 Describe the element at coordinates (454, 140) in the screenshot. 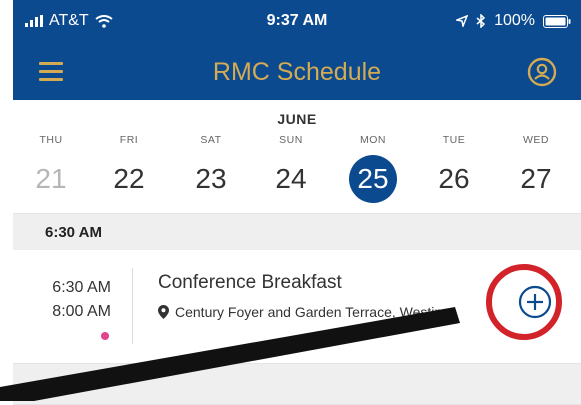

I see `day-of-week-label: TUE` at that location.